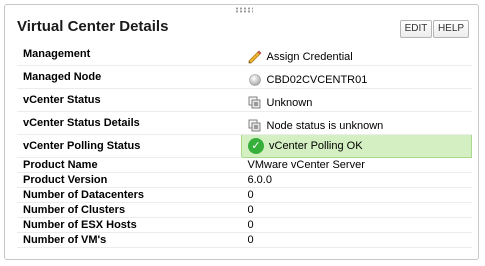  I want to click on row-label: vCenter Status Details, so click(129, 123).